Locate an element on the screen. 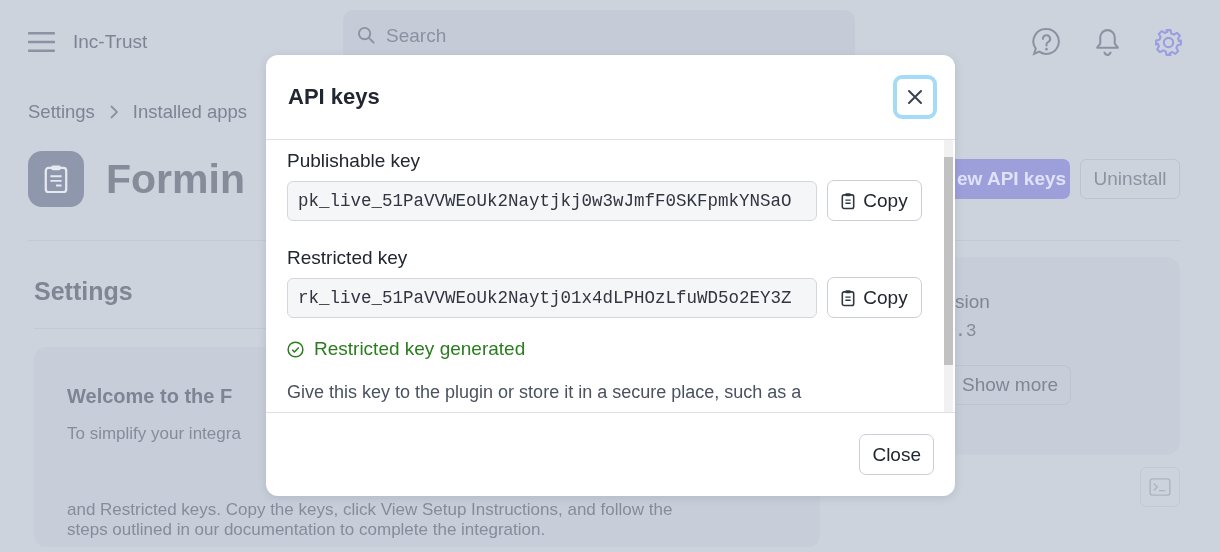 This screenshot has width=1220, height=552. instruction-text: Give this key to the plugin or store it in a secure place, such as a is located at coordinates (545, 392).